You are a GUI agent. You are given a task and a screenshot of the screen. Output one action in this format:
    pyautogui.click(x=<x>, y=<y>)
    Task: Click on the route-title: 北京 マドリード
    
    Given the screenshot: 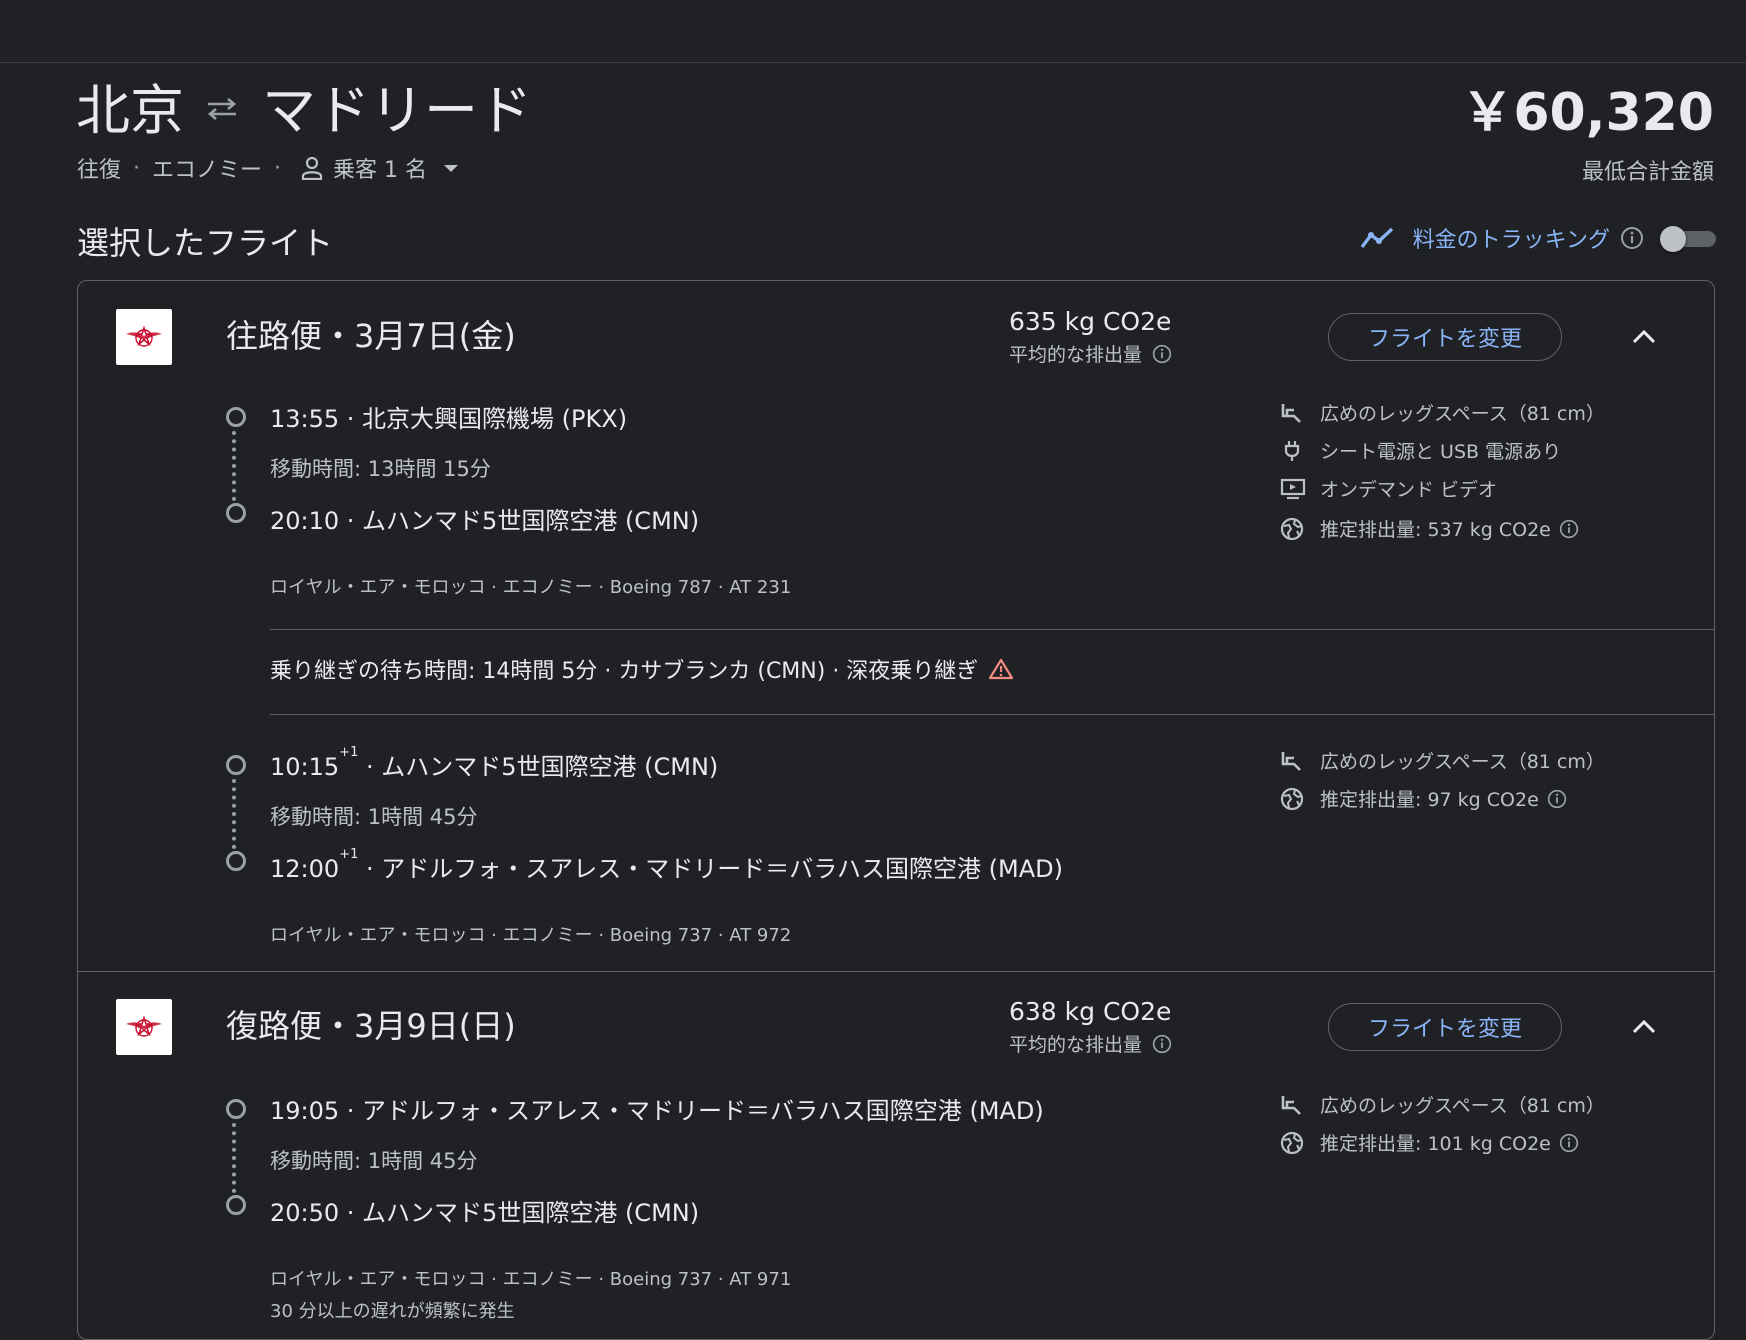 What is the action you would take?
    pyautogui.click(x=304, y=105)
    